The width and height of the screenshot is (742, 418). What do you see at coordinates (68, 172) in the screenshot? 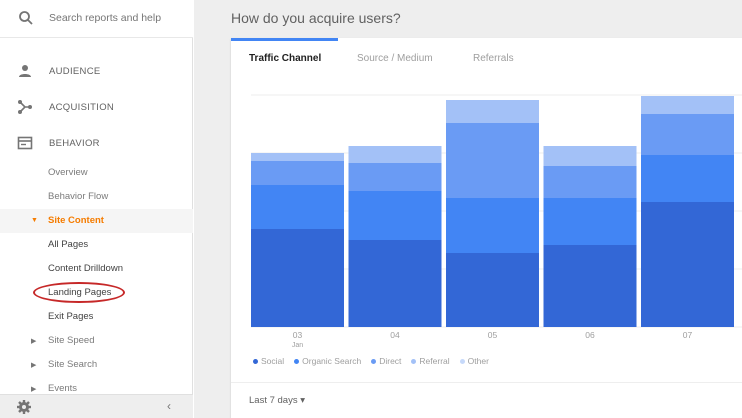
I see `sidebar-item-overview-label: Overview` at bounding box center [68, 172].